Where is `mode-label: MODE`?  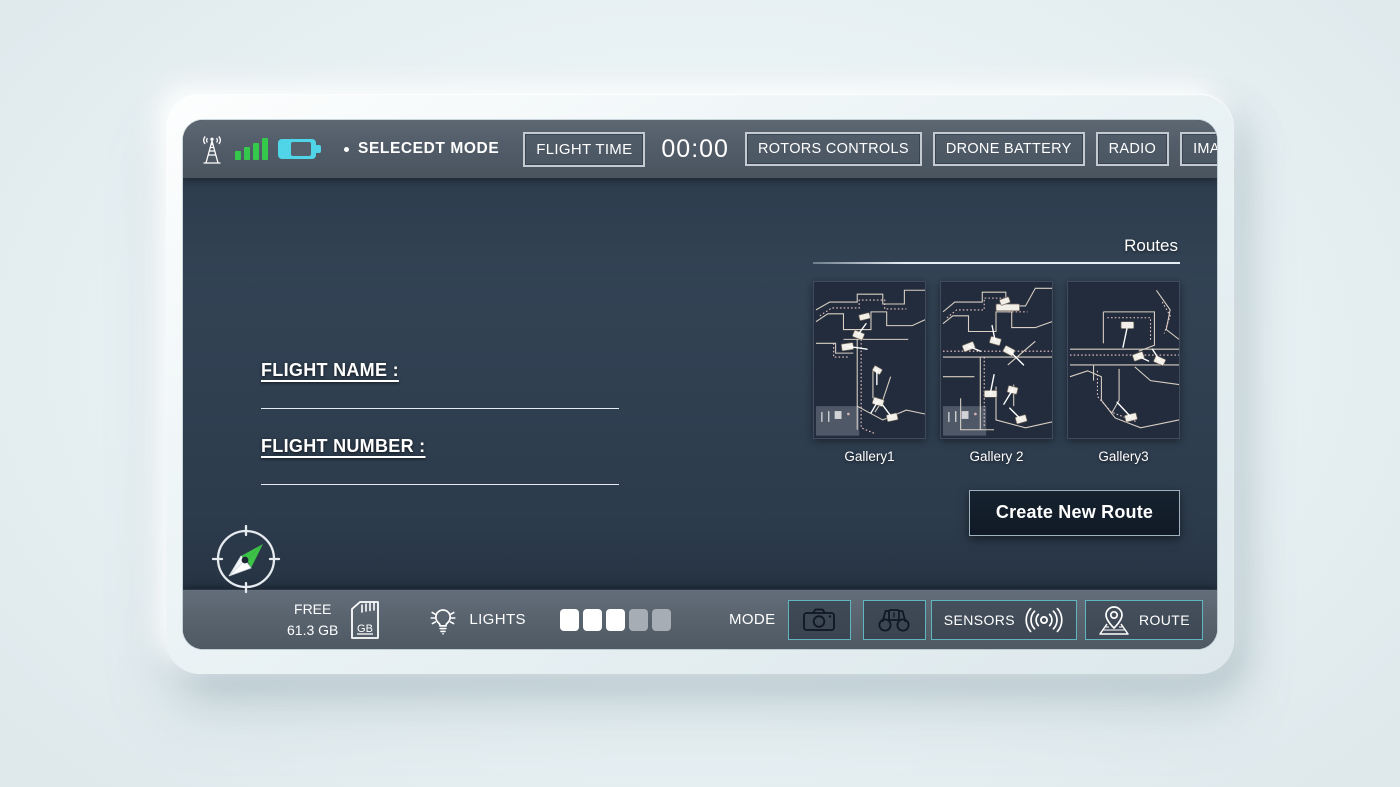
mode-label: MODE is located at coordinates (752, 619).